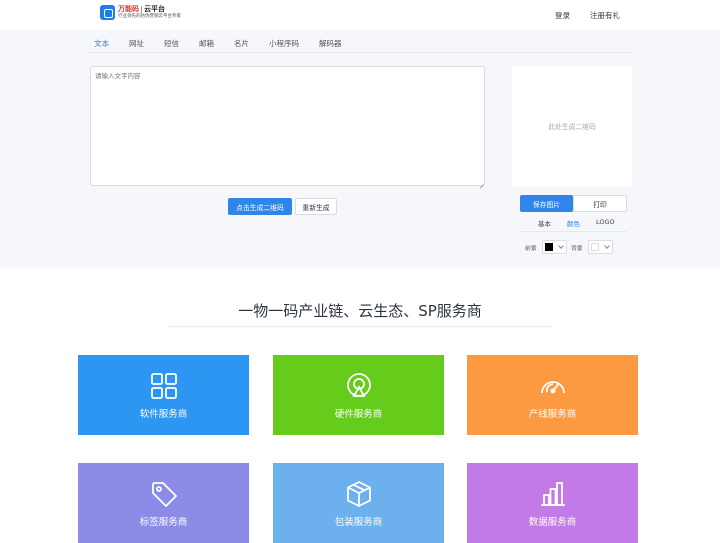 The width and height of the screenshot is (720, 543). What do you see at coordinates (149, 16) in the screenshot?
I see `logo-slogan: 行业领先的防伪营销云平台专家` at bounding box center [149, 16].